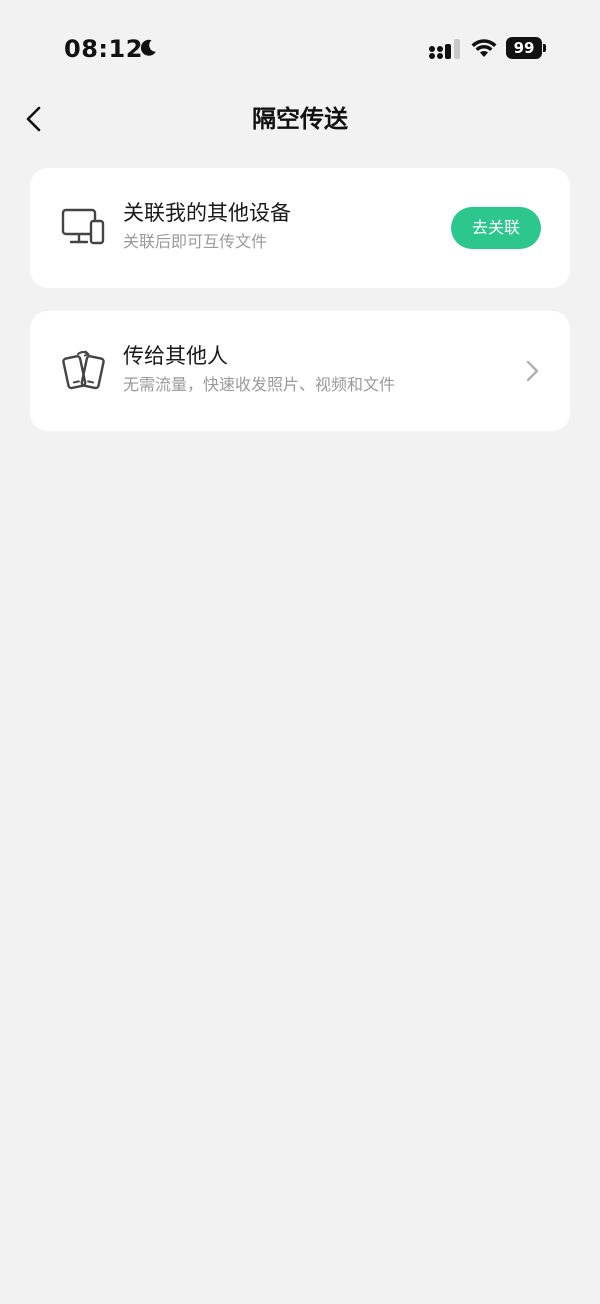 This screenshot has height=1304, width=600. Describe the element at coordinates (496, 228) in the screenshot. I see `go-link-button: 去关联` at that location.